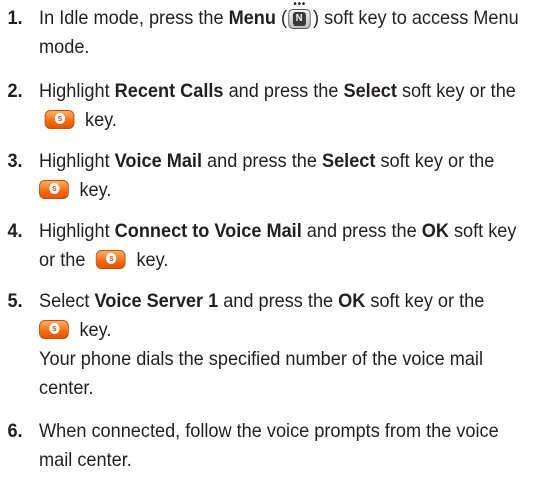 The width and height of the screenshot is (538, 483). I want to click on step-number: 4., so click(15, 231).